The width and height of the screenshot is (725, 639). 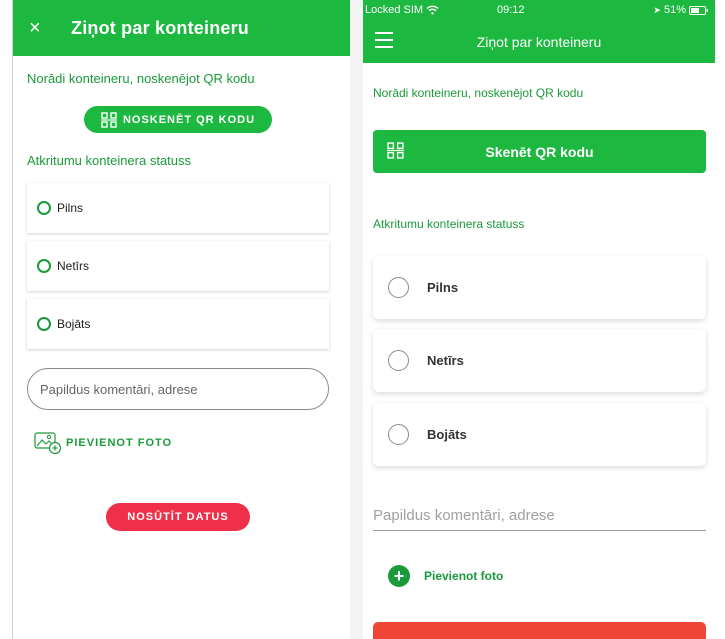 What do you see at coordinates (384, 40) in the screenshot?
I see `menu-icon` at bounding box center [384, 40].